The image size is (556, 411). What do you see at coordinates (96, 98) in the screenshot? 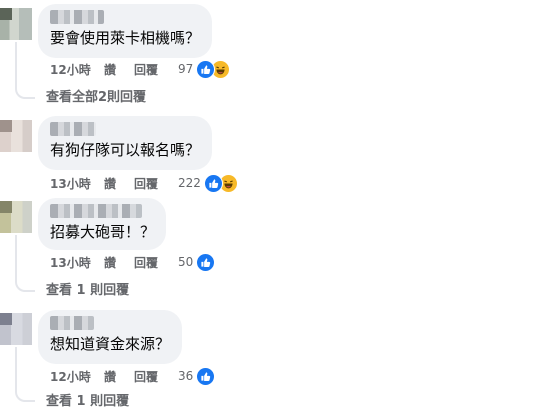
I see `view-replies-link: 查看全部2則回覆` at bounding box center [96, 98].